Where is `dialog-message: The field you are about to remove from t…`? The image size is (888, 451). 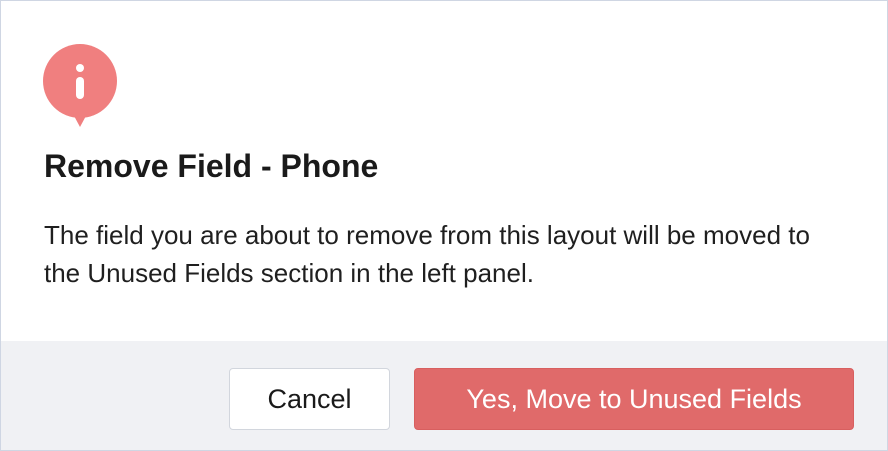 dialog-message: The field you are about to remove from t… is located at coordinates (427, 254).